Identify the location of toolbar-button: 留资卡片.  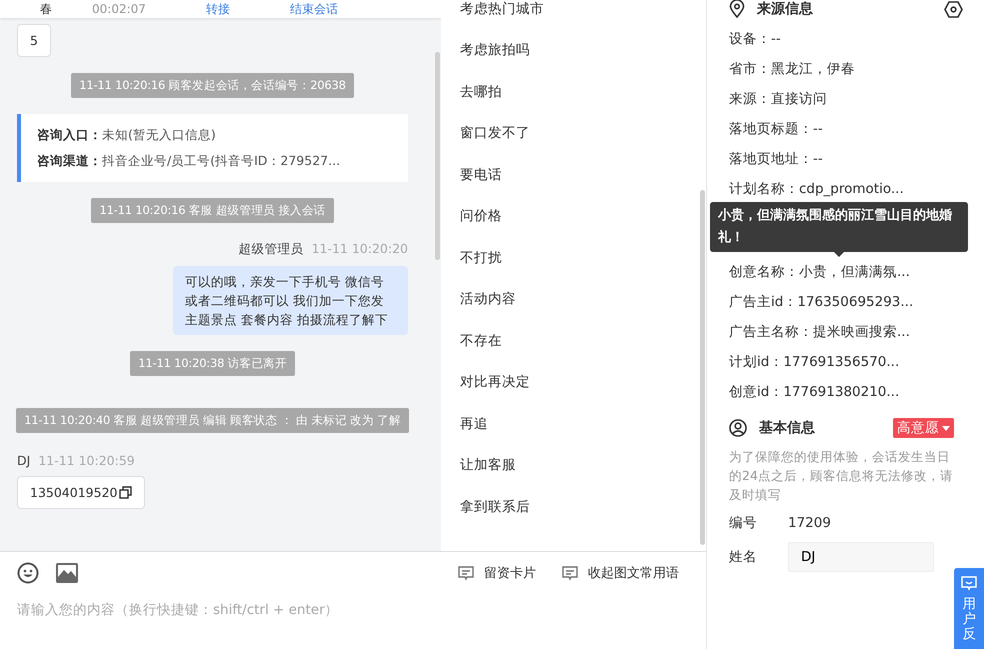
(497, 573).